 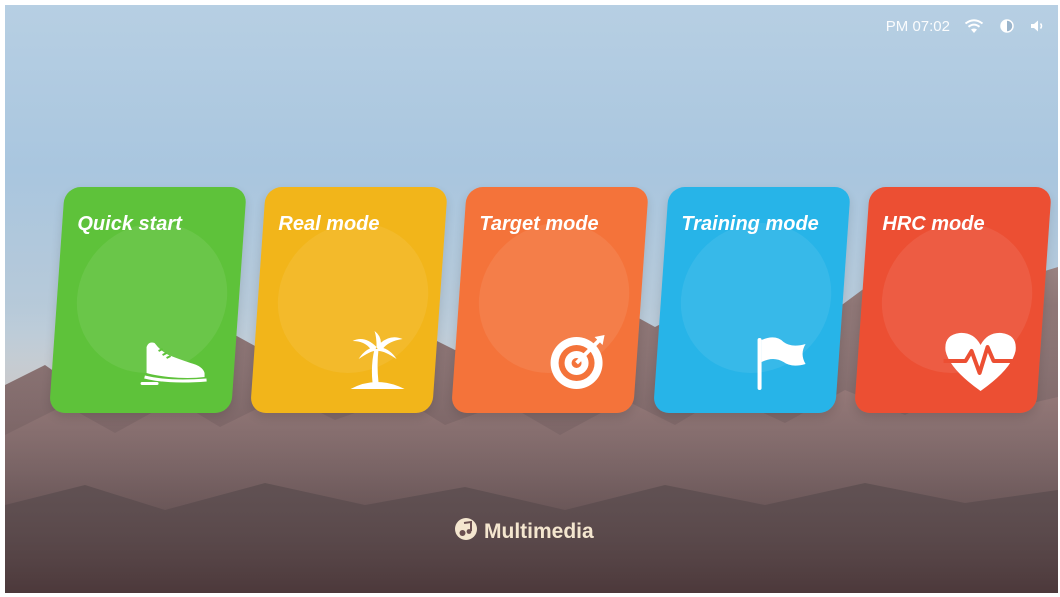 I want to click on card-target-mode: Target mode, so click(x=550, y=300).